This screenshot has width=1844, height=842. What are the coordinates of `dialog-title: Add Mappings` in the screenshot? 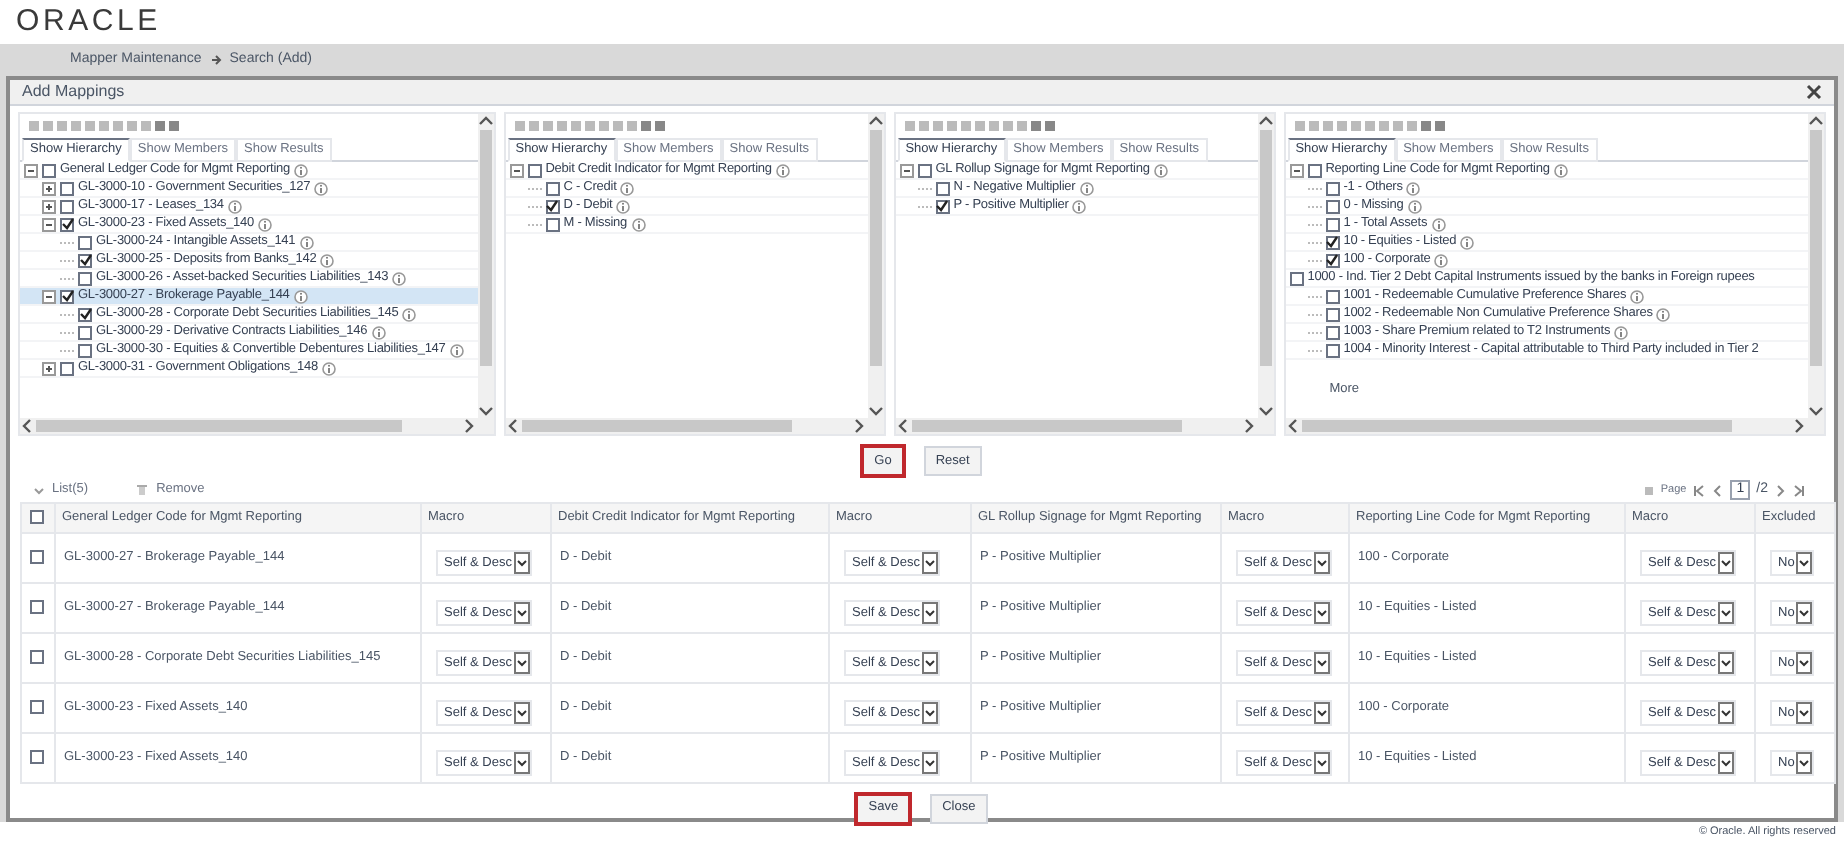 It's located at (73, 92).